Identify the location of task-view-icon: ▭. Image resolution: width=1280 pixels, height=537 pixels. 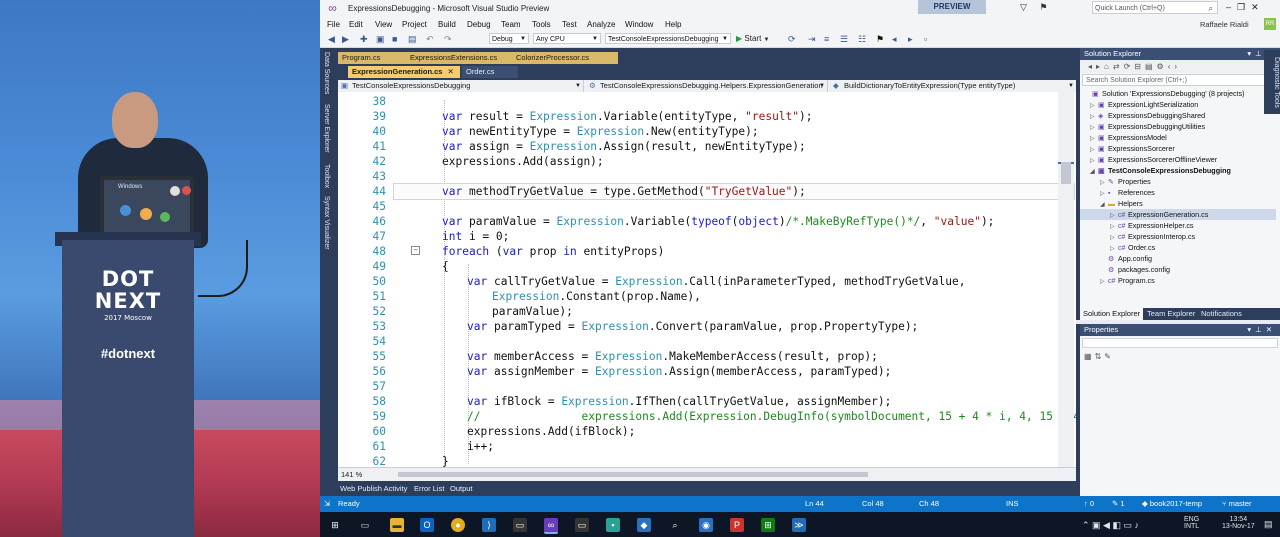
(365, 525).